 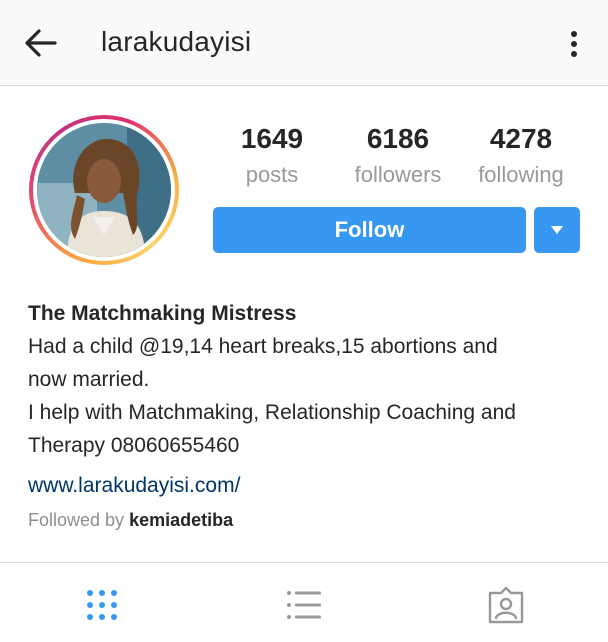 What do you see at coordinates (134, 445) in the screenshot?
I see `bio-line: Therapy 08060655460` at bounding box center [134, 445].